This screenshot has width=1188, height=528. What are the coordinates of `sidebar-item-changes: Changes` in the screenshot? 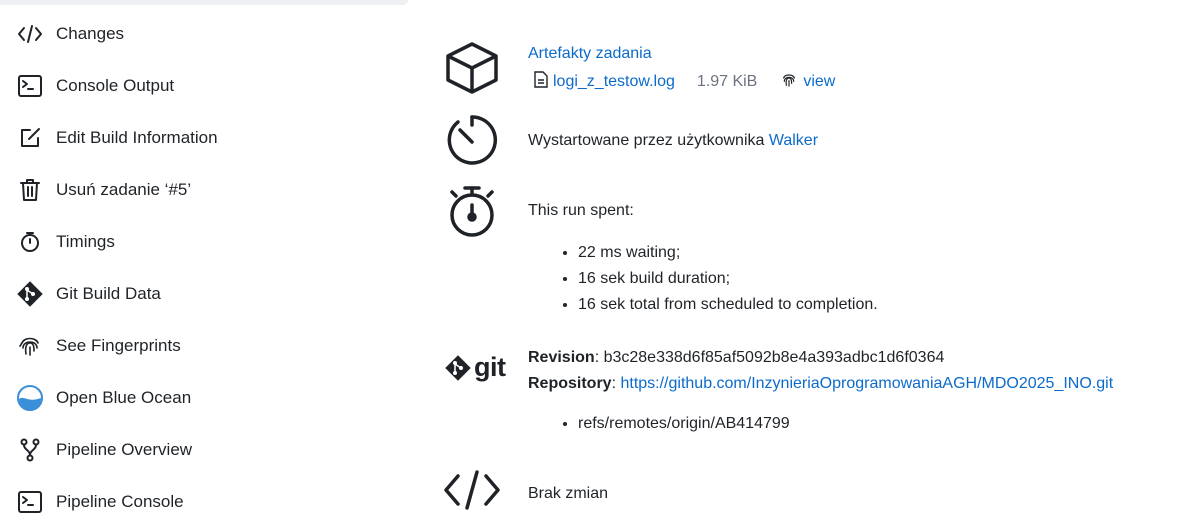 It's located at (200, 34).